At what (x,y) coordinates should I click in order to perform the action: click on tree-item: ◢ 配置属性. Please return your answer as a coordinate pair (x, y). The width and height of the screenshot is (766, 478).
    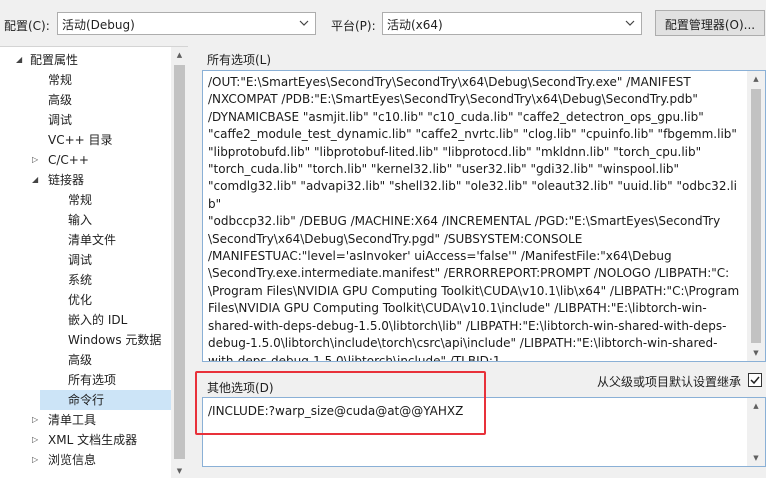
    Looking at the image, I should click on (85, 60).